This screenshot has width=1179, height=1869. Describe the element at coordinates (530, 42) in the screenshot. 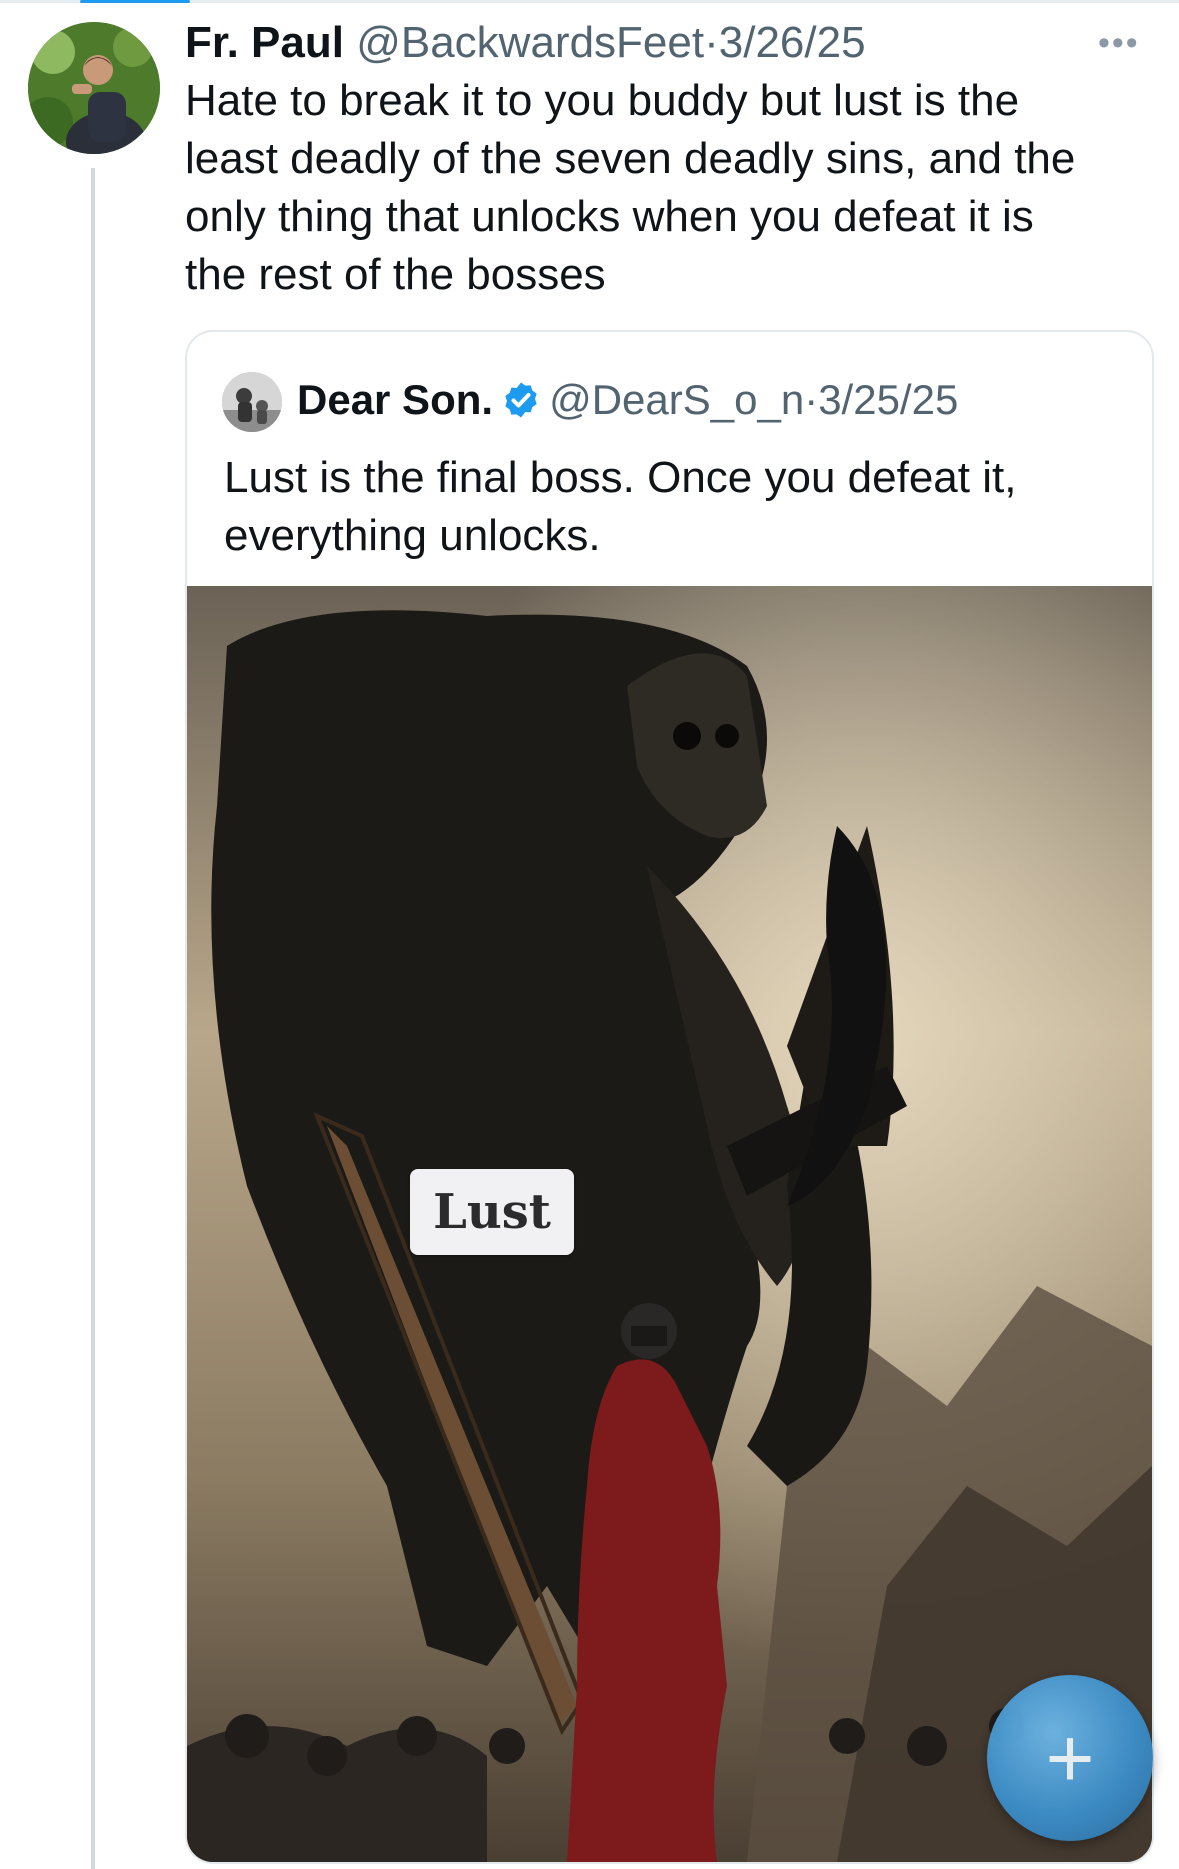

I see `author-handle: @BackwardsFeet` at that location.